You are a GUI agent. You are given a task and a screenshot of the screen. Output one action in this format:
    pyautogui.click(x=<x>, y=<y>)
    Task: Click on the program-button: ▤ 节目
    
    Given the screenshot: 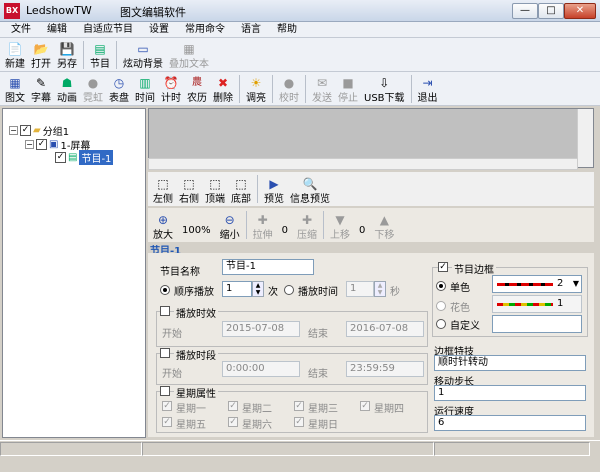 What is the action you would take?
    pyautogui.click(x=100, y=56)
    